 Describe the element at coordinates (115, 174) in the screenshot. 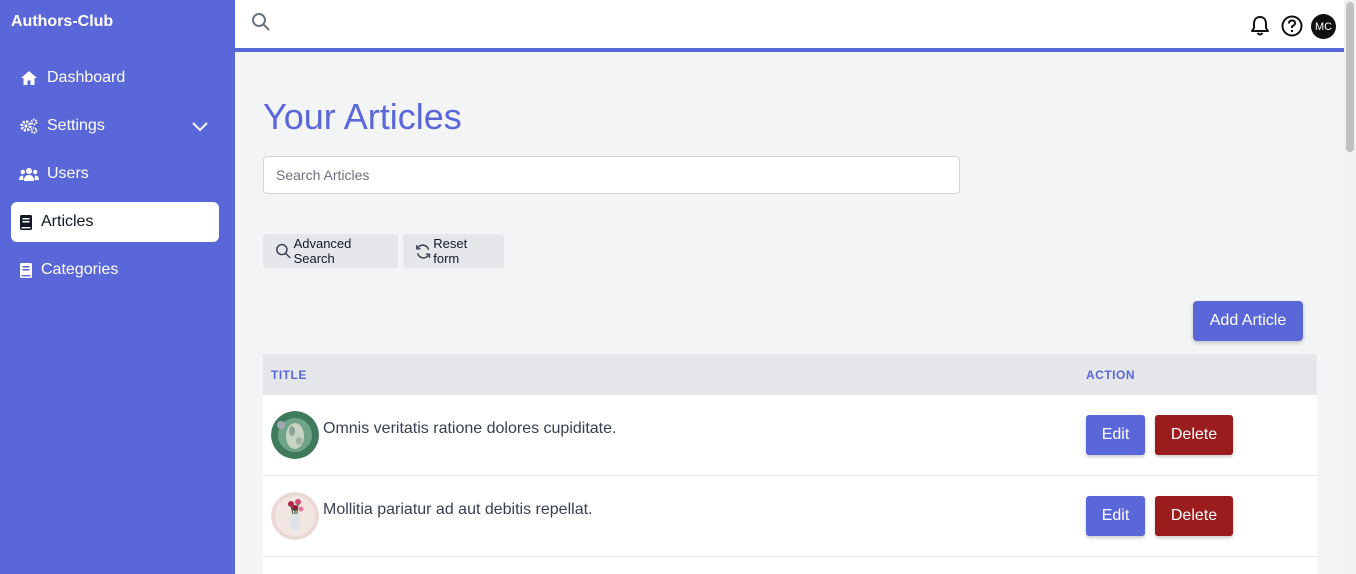

I see `sidebar-item-users: Users` at that location.